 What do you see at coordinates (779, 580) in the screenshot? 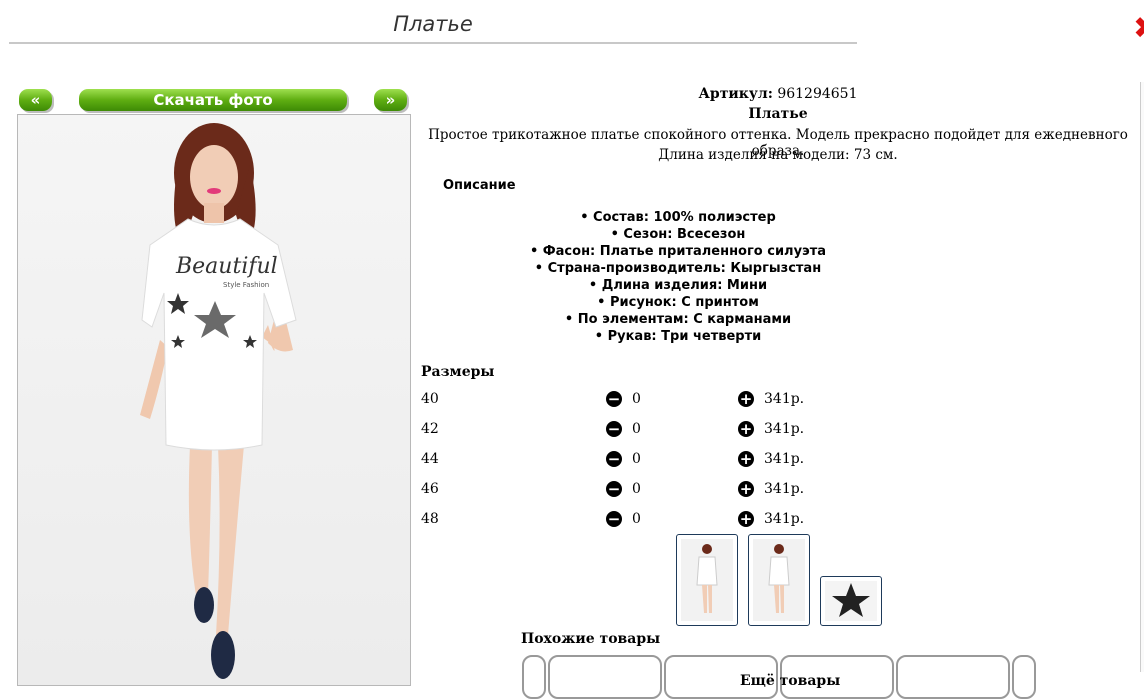
I see `photo-thumbnail-back` at bounding box center [779, 580].